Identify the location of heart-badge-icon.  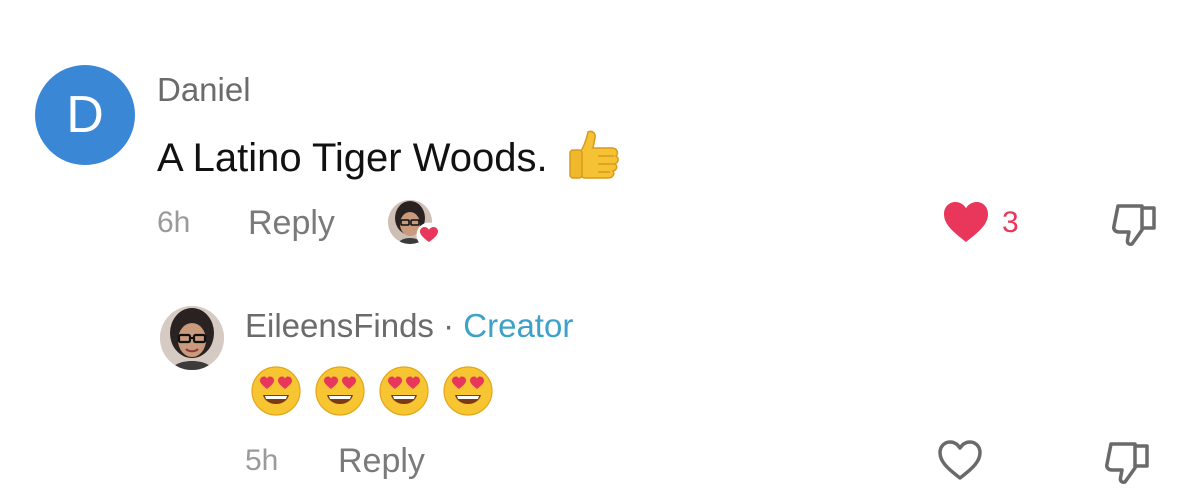
(429, 237).